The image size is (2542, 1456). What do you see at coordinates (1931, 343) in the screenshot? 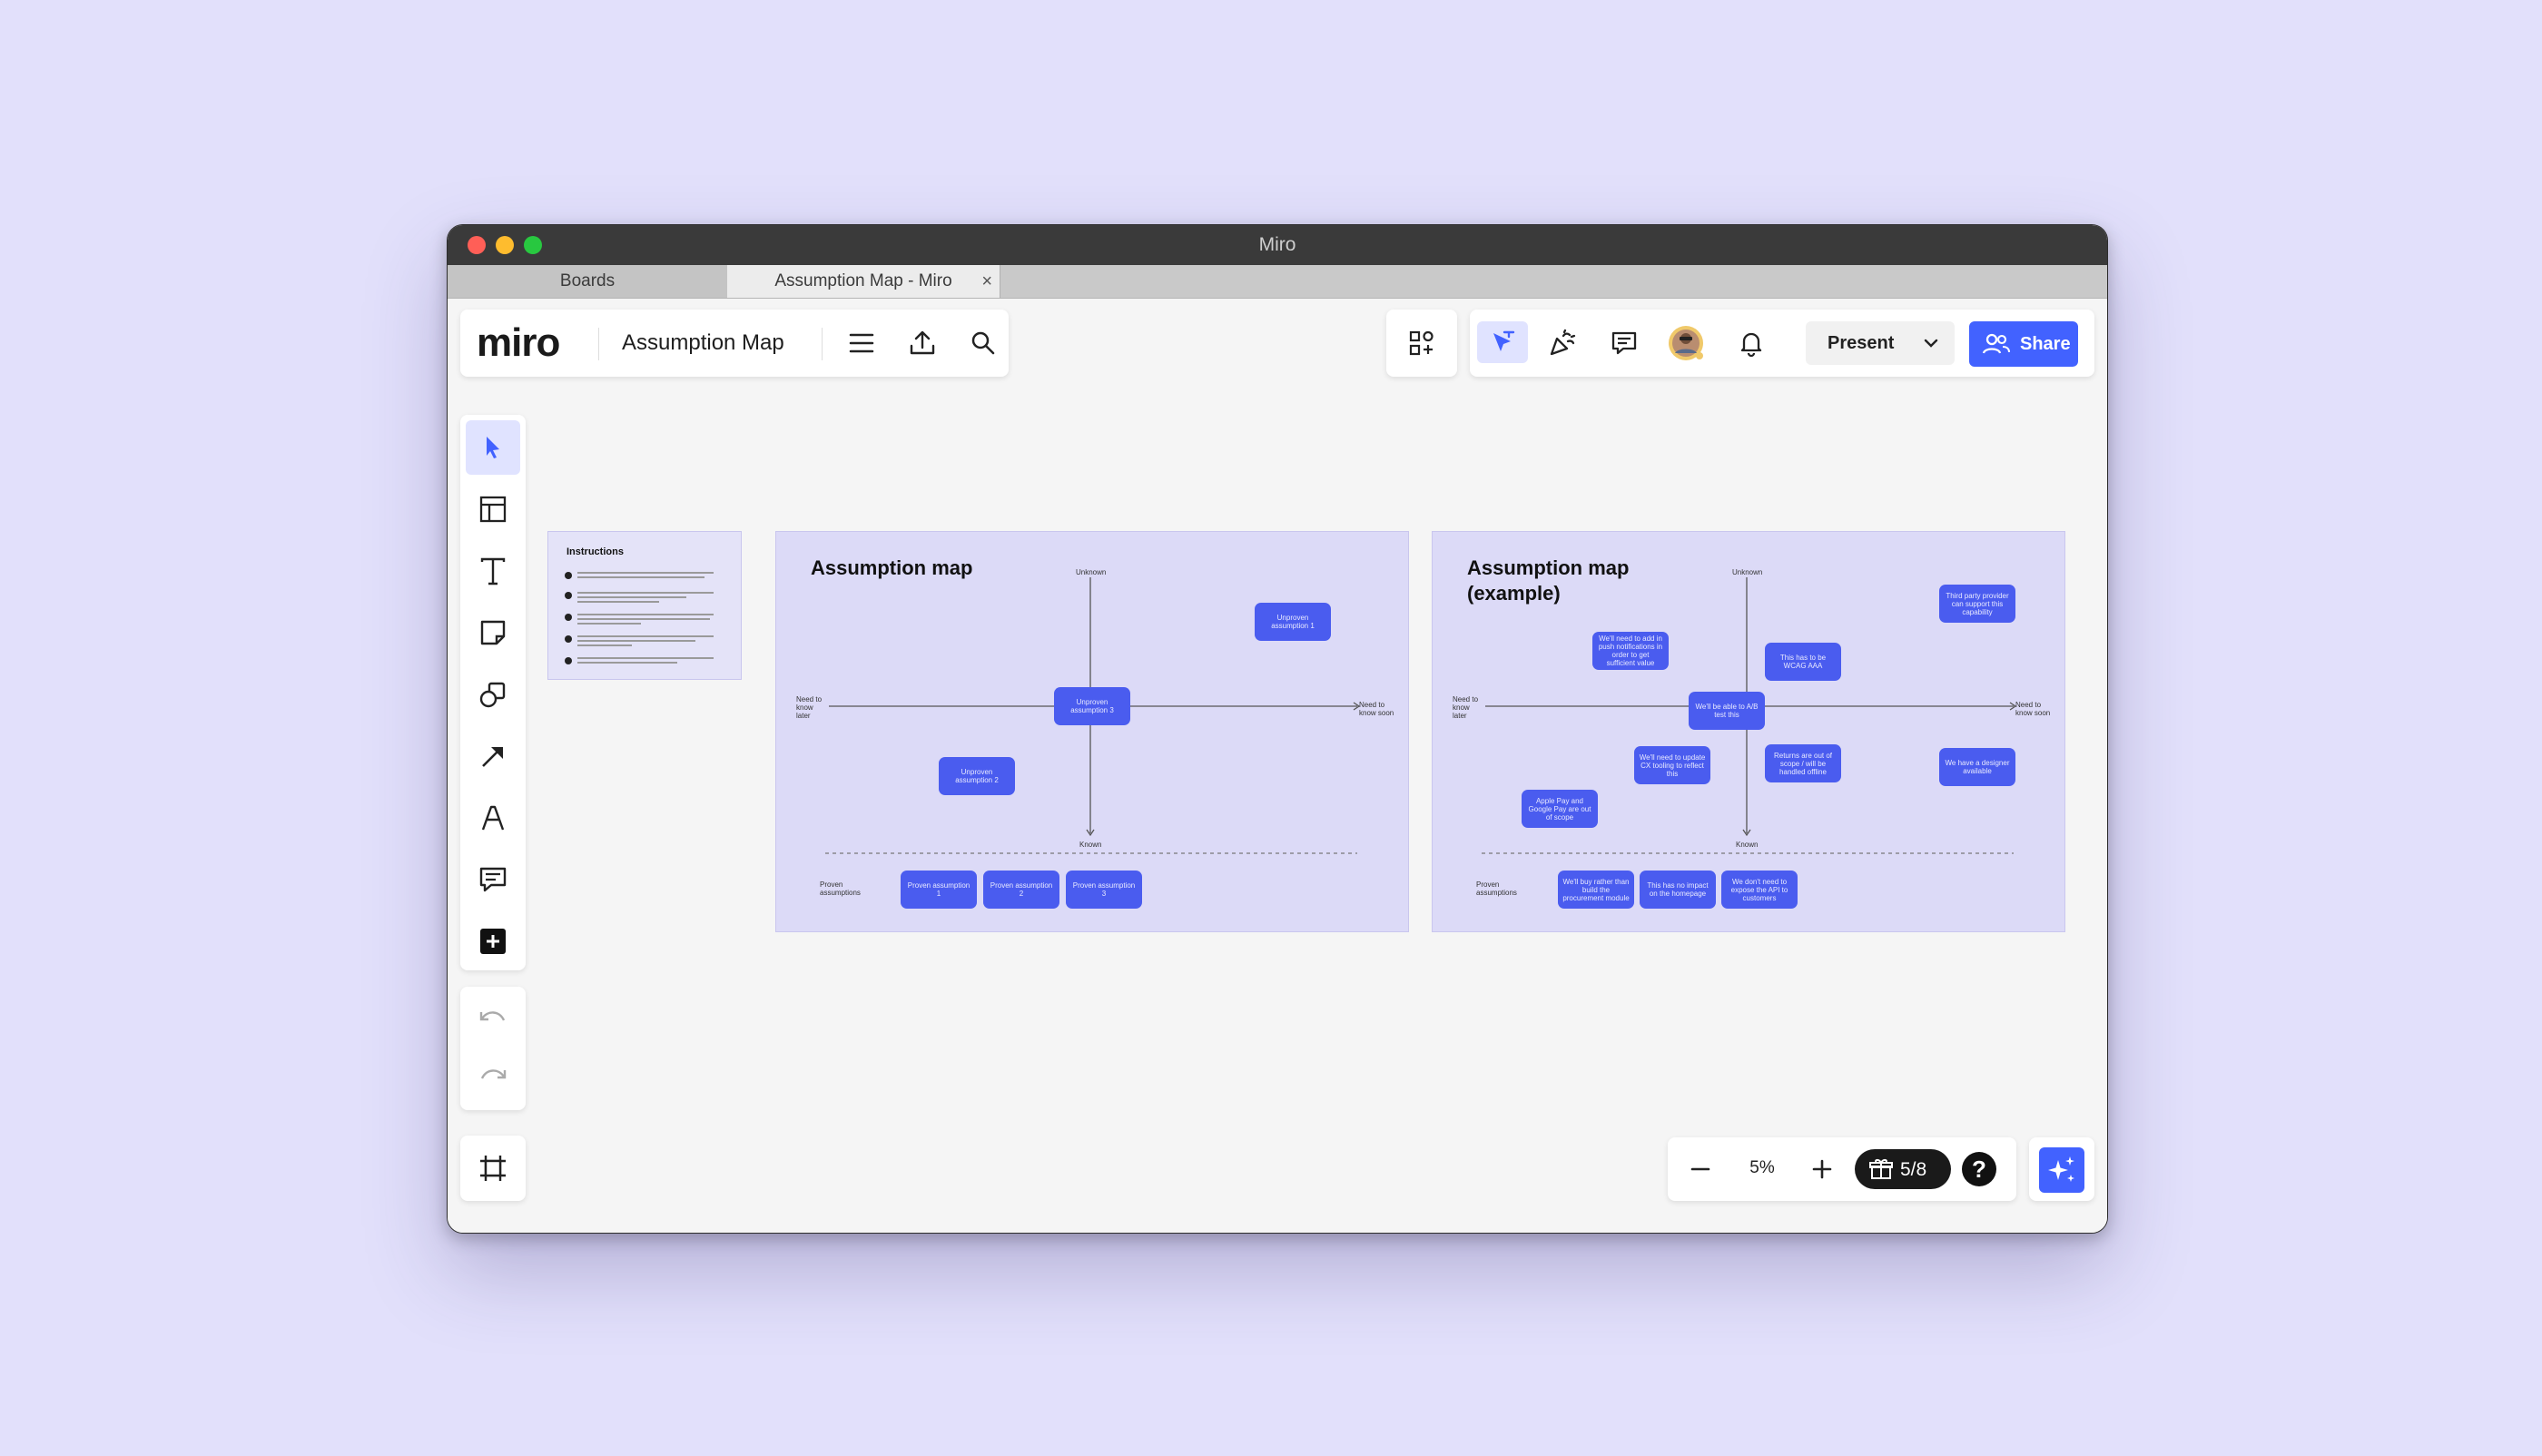
I see `chevron-down-icon` at bounding box center [1931, 343].